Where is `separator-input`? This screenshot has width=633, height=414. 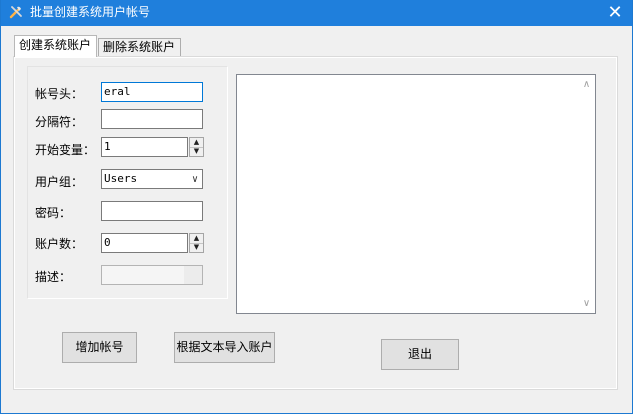 separator-input is located at coordinates (152, 119).